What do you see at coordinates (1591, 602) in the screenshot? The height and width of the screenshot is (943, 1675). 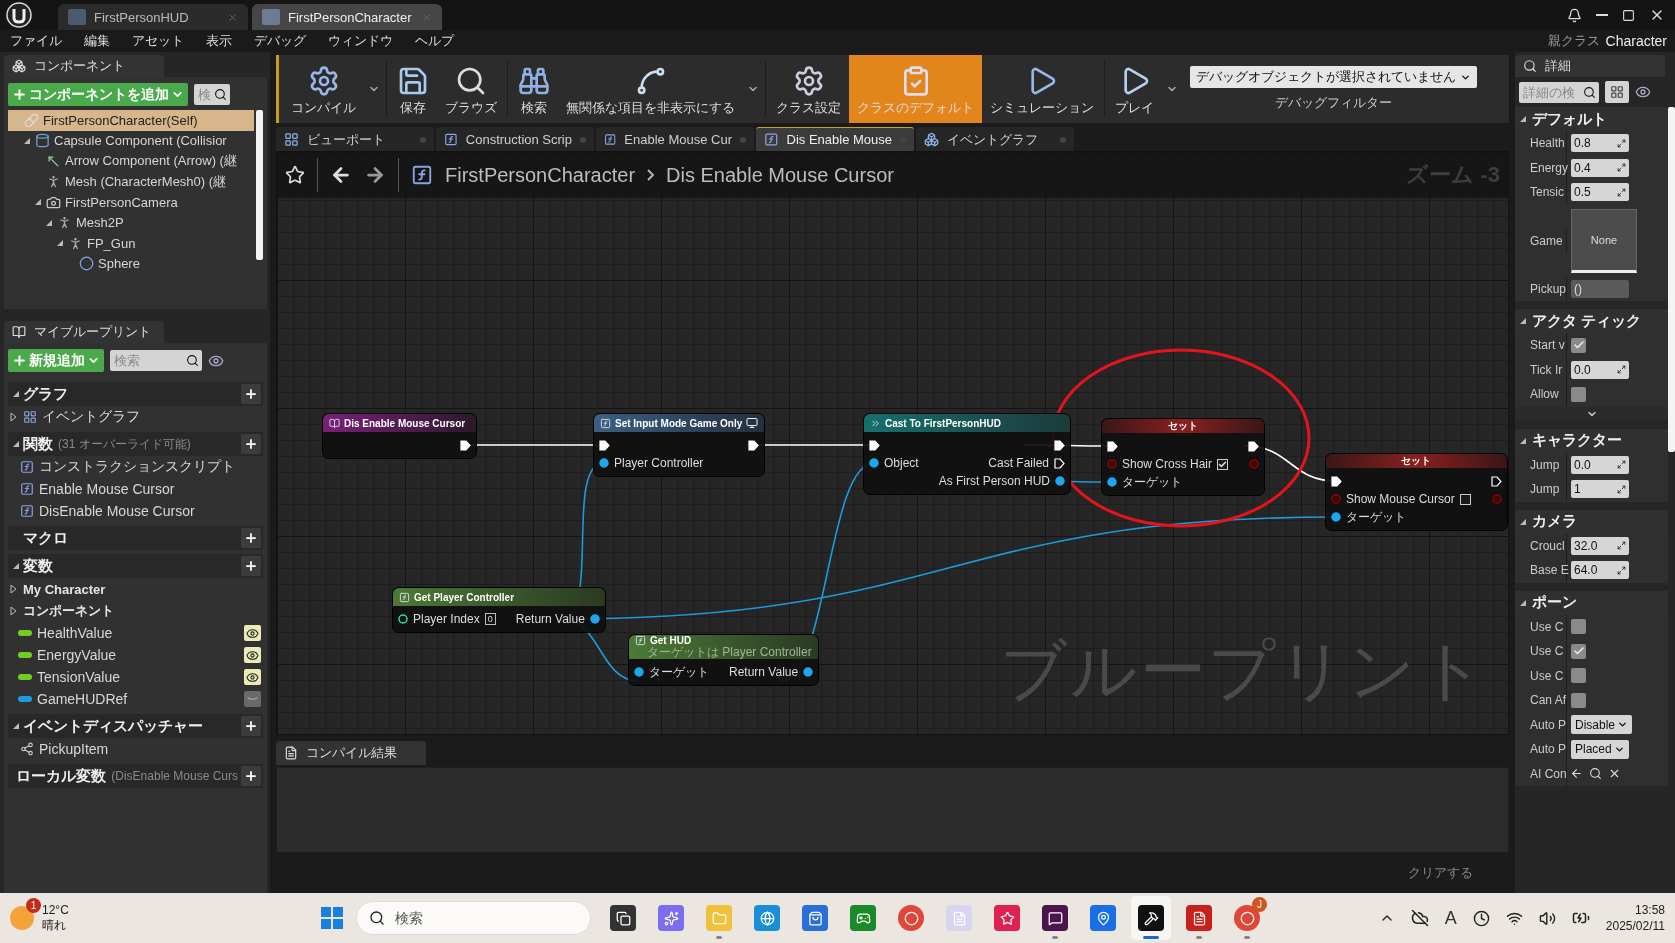 I see `category-header: ポーン` at bounding box center [1591, 602].